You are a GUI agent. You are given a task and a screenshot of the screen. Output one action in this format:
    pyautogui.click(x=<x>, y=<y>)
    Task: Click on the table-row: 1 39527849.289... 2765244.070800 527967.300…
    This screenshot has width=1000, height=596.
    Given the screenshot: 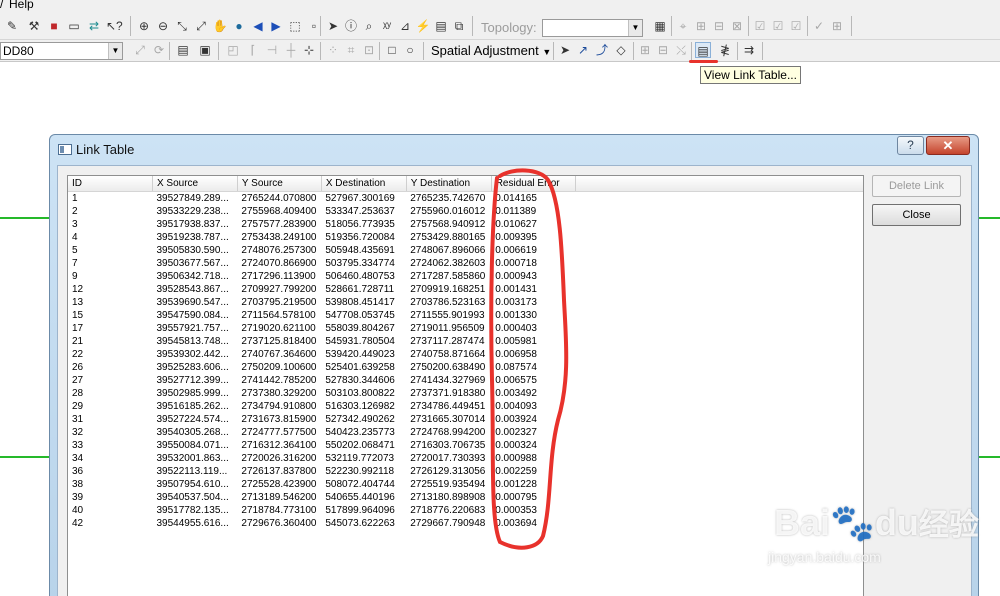 What is the action you would take?
    pyautogui.click(x=465, y=198)
    